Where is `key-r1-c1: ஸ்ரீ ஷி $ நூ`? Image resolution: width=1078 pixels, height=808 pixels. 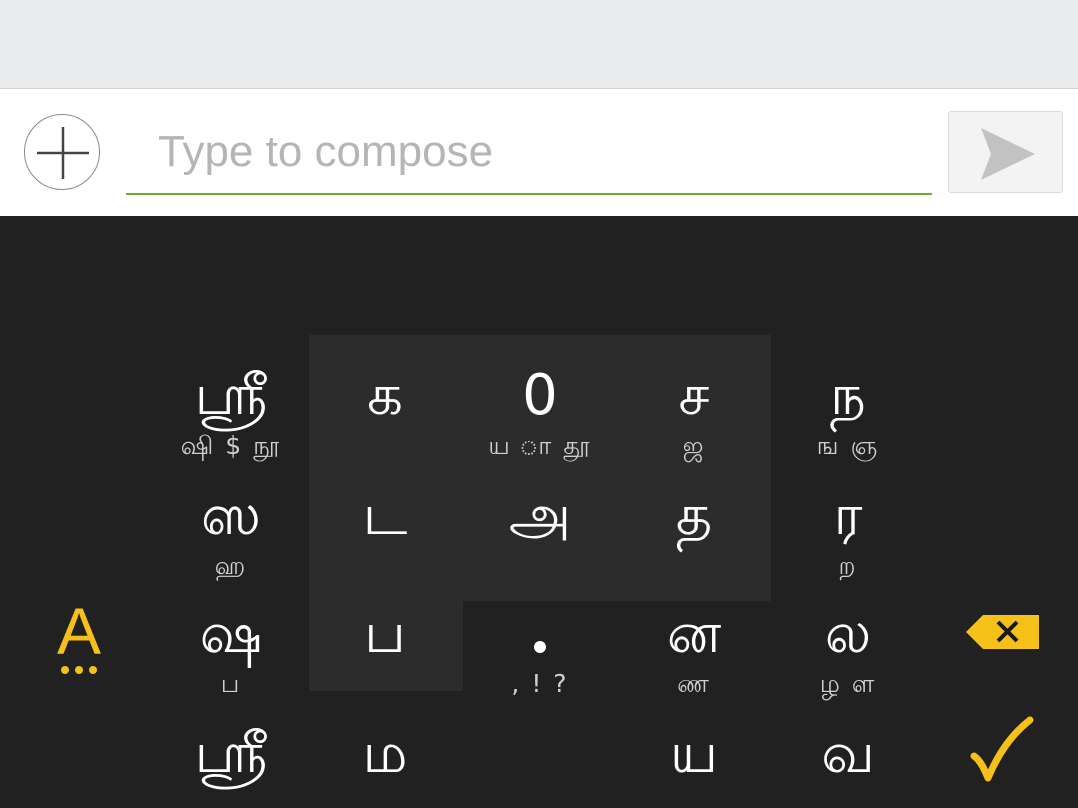
key-r1-c1: ஸ்ரீ ஷி $ நூ is located at coordinates (231, 411).